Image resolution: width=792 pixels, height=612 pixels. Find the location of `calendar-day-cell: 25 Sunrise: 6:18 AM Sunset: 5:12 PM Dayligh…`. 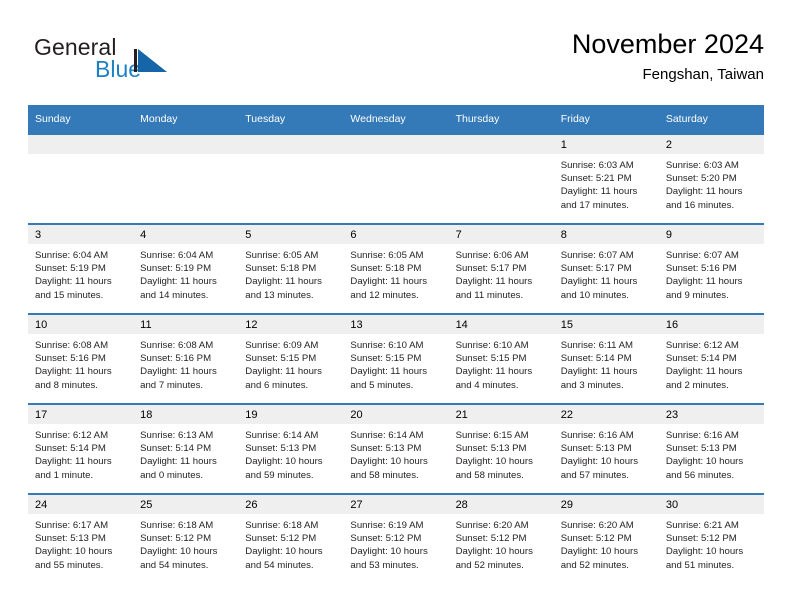

calendar-day-cell: 25 Sunrise: 6:18 AM Sunset: 5:12 PM Dayligh… is located at coordinates (186, 538).